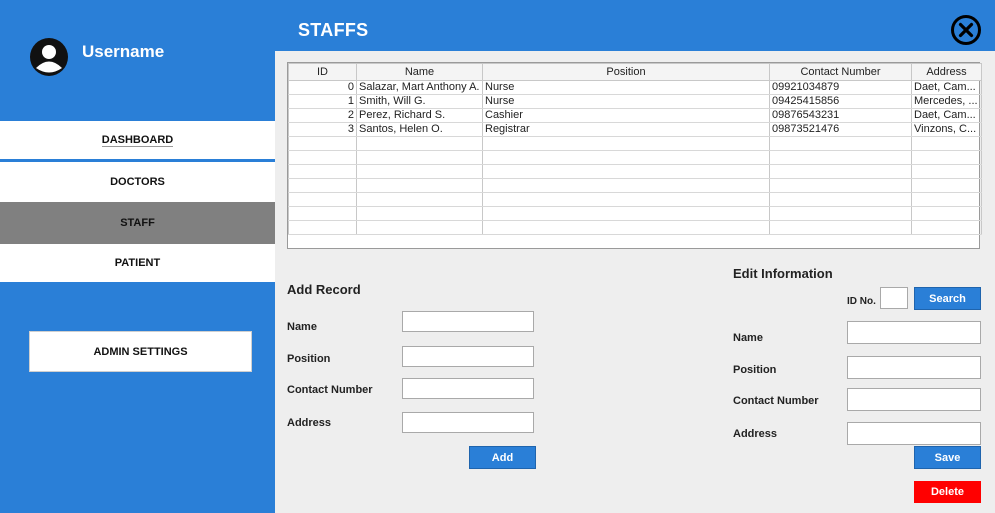  I want to click on close-icon, so click(966, 30).